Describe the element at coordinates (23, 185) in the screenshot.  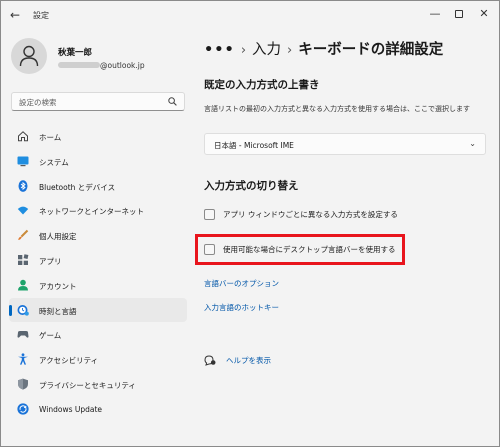
I see `bluetooth-icon` at that location.